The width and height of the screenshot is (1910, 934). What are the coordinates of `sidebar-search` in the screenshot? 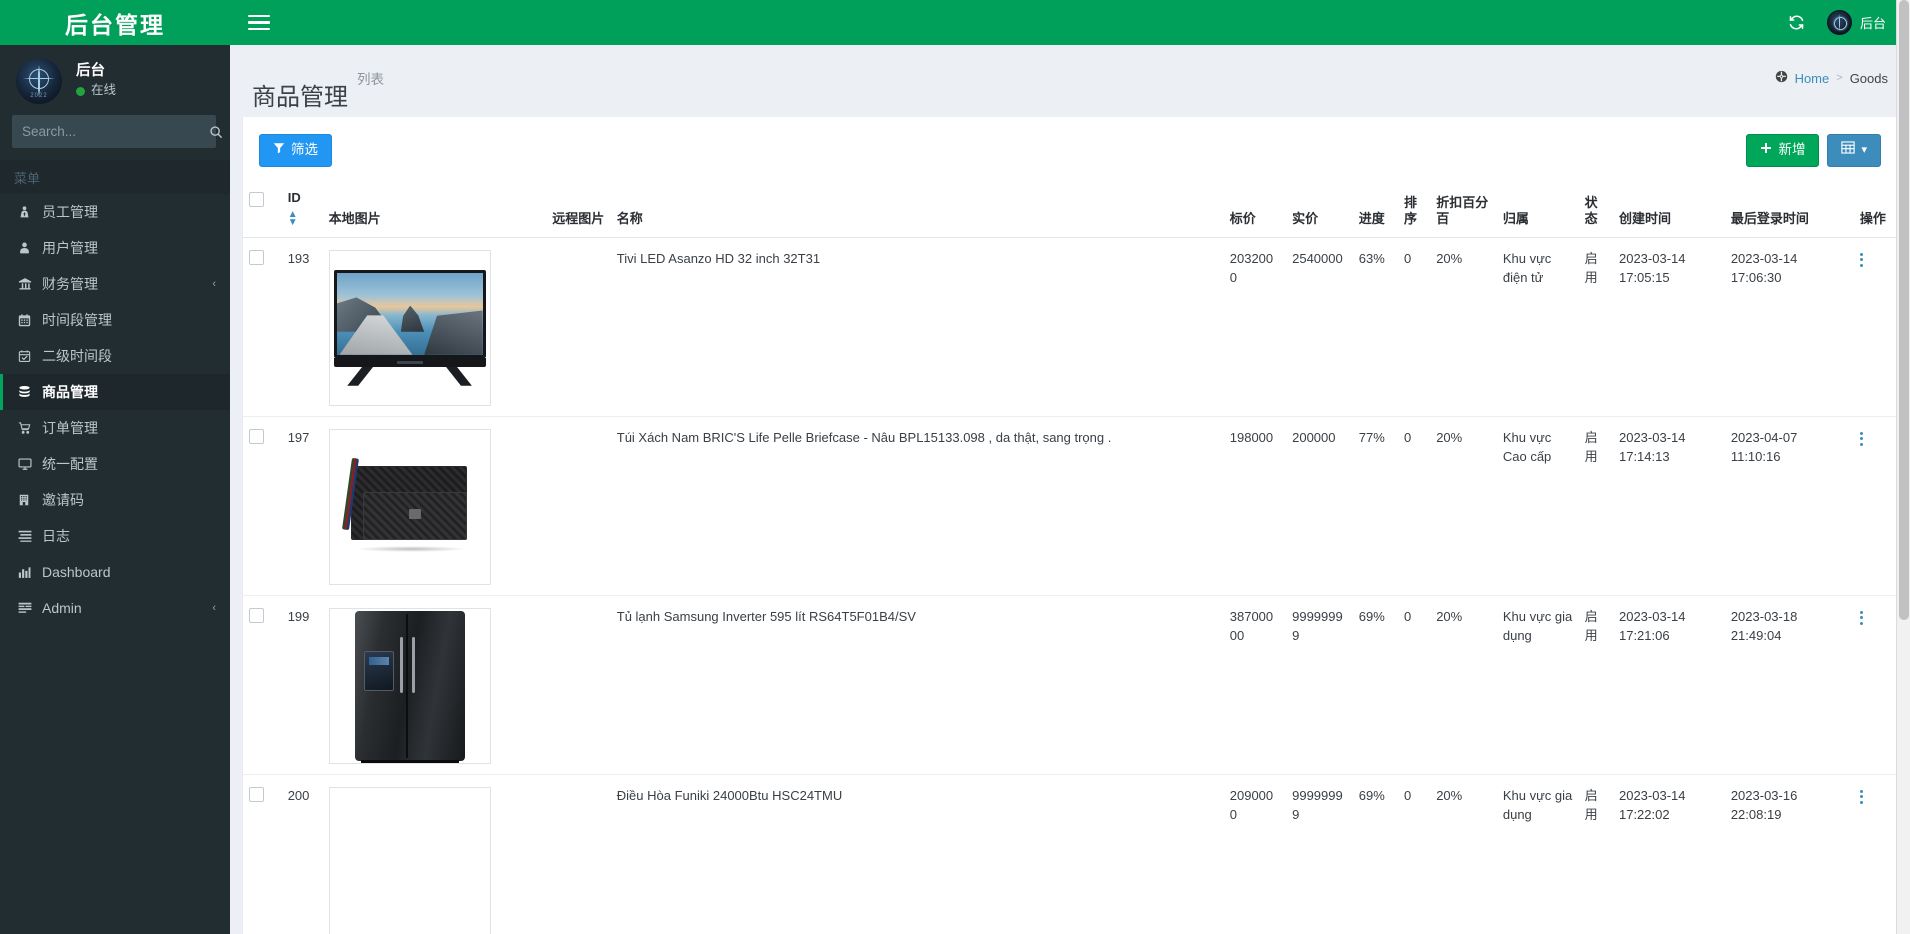 It's located at (117, 131).